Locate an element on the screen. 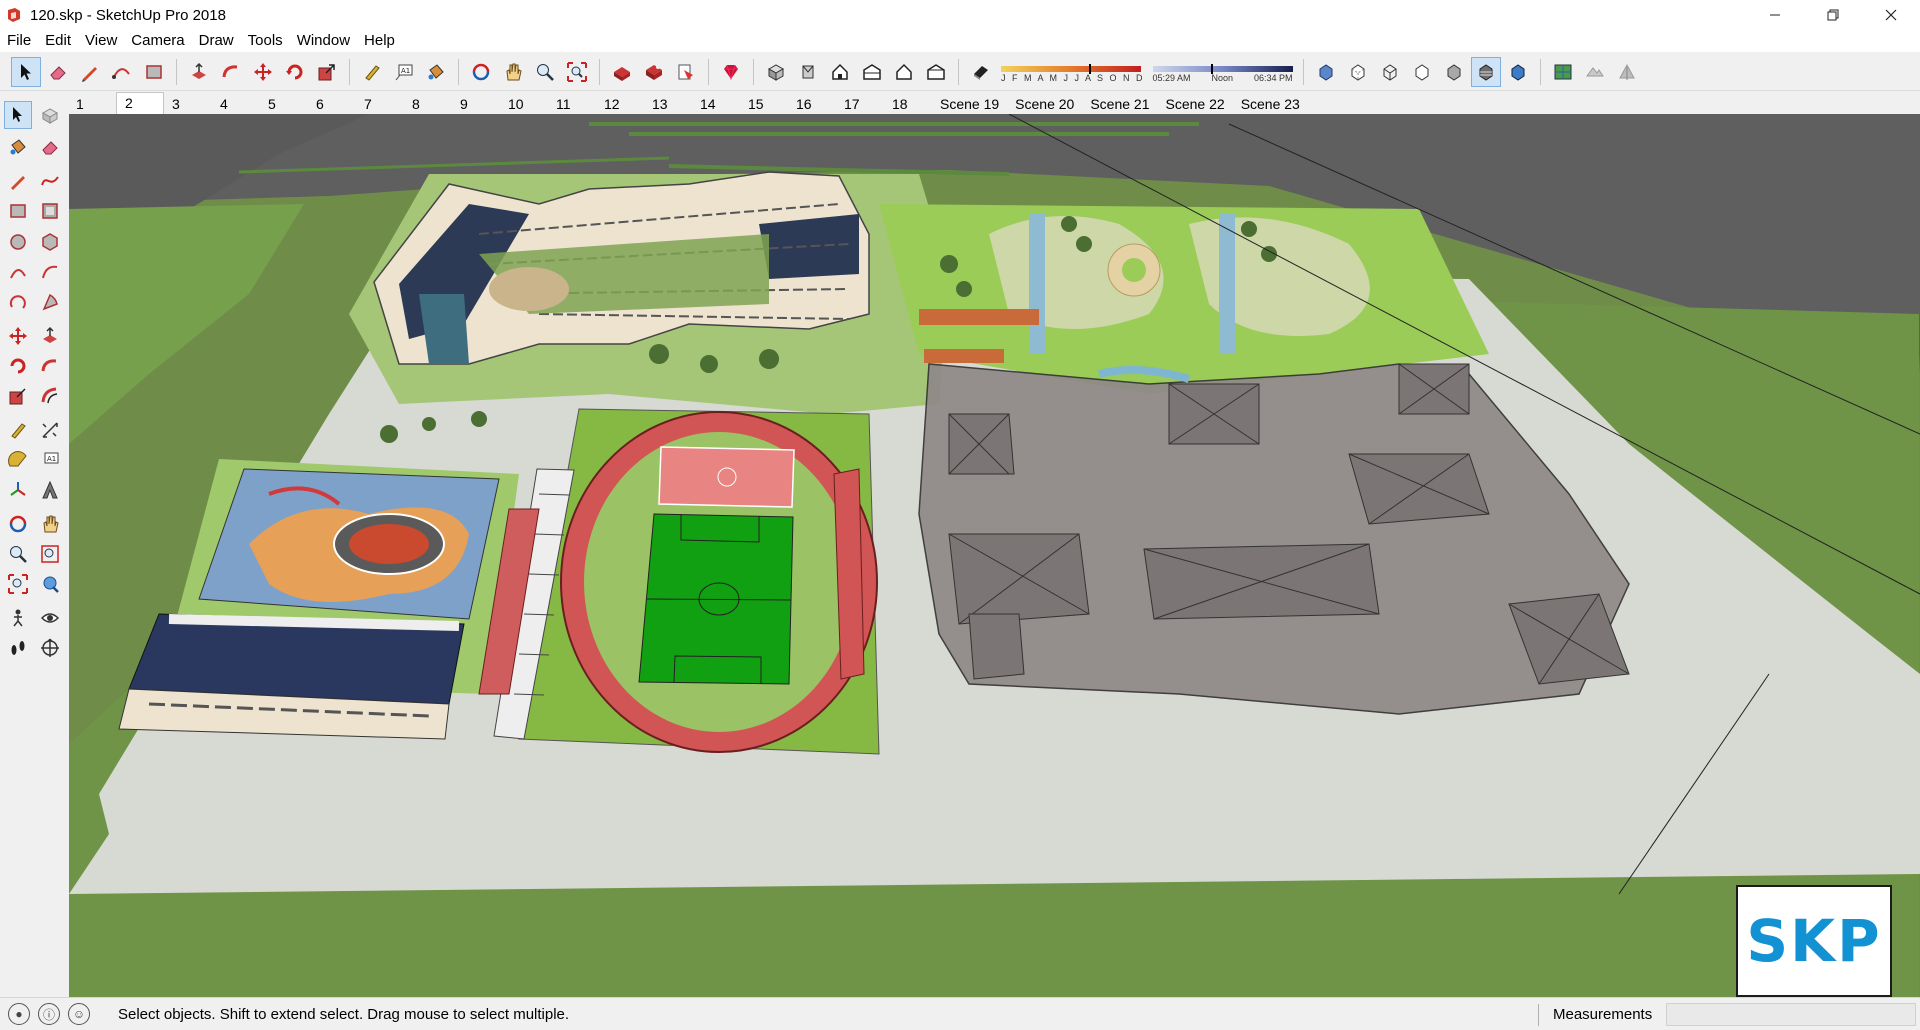  palette-tape-measure-button is located at coordinates (18, 430).